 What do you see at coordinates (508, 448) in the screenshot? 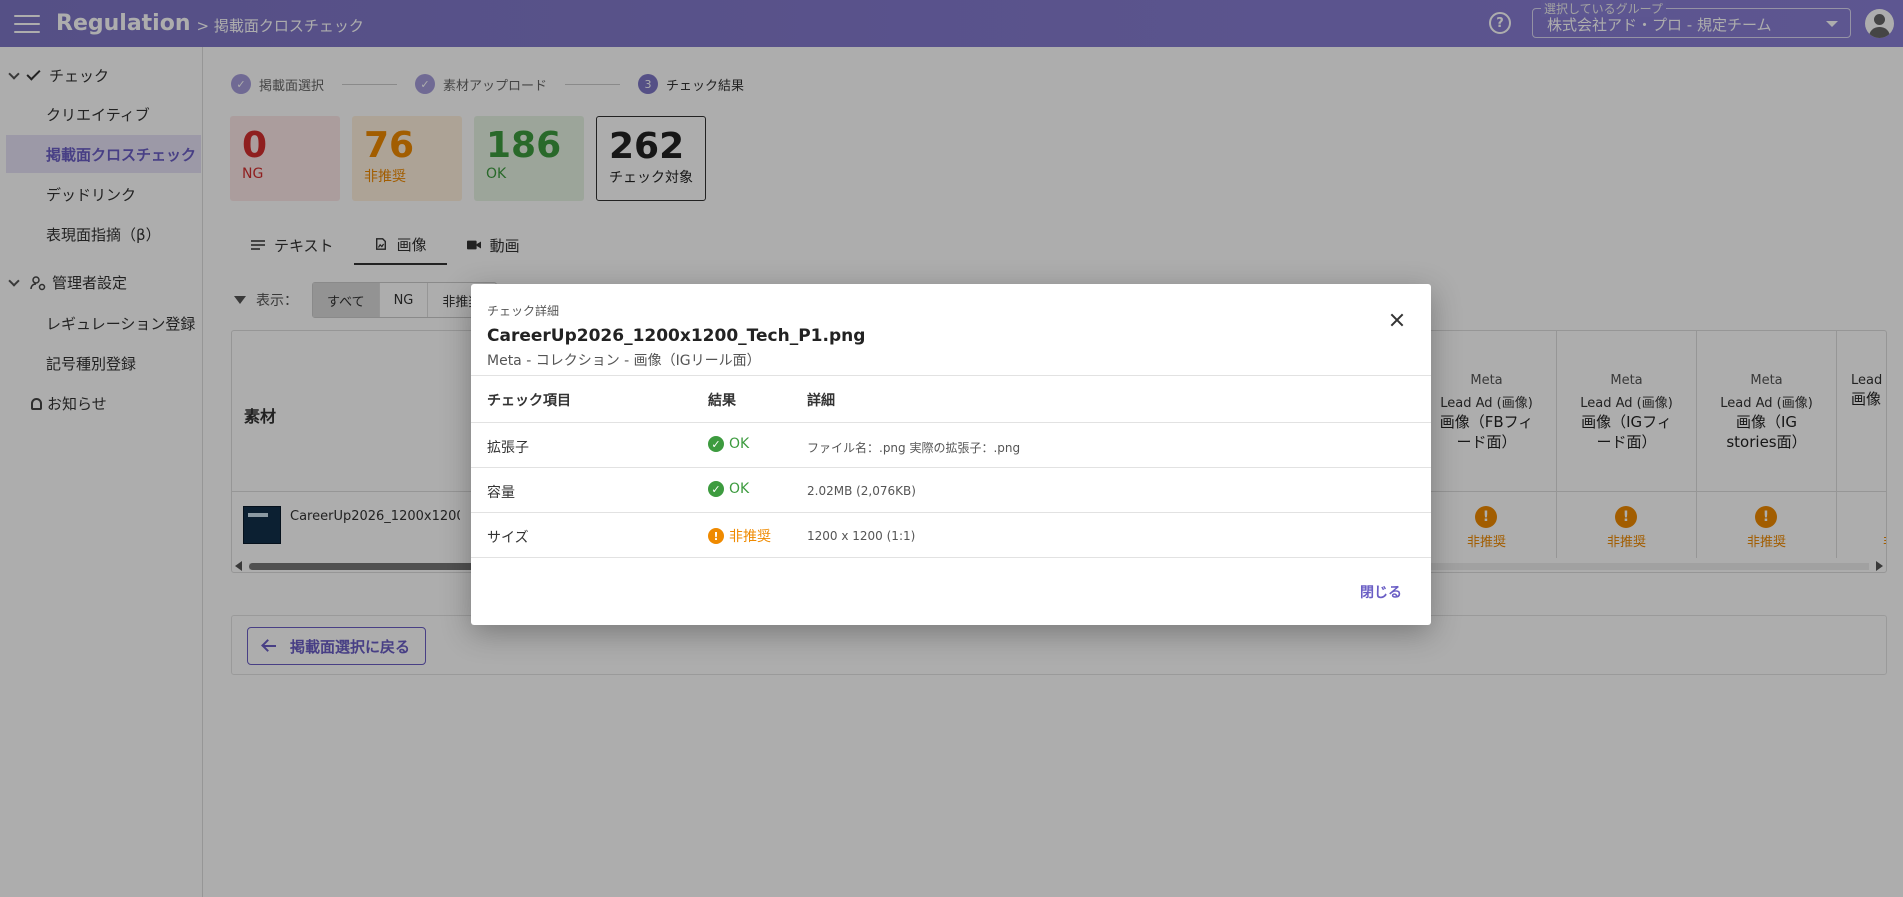
I see `check-item: 拡張子` at bounding box center [508, 448].